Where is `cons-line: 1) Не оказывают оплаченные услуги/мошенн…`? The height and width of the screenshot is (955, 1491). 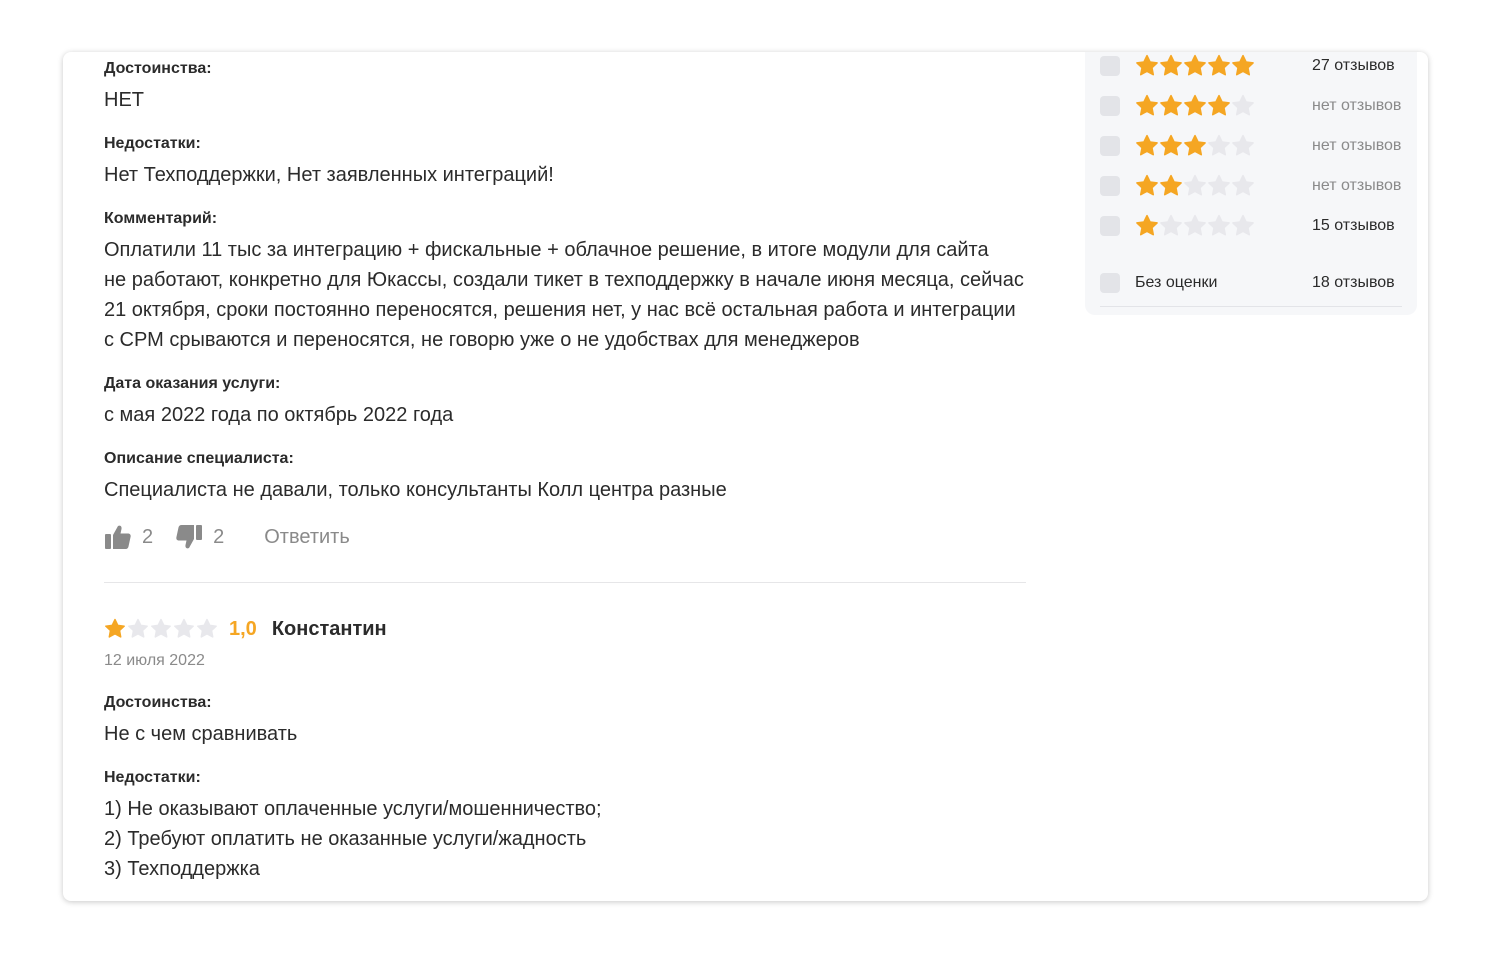
cons-line: 1) Не оказывают оплаченные услуги/мошенн… is located at coordinates (353, 809).